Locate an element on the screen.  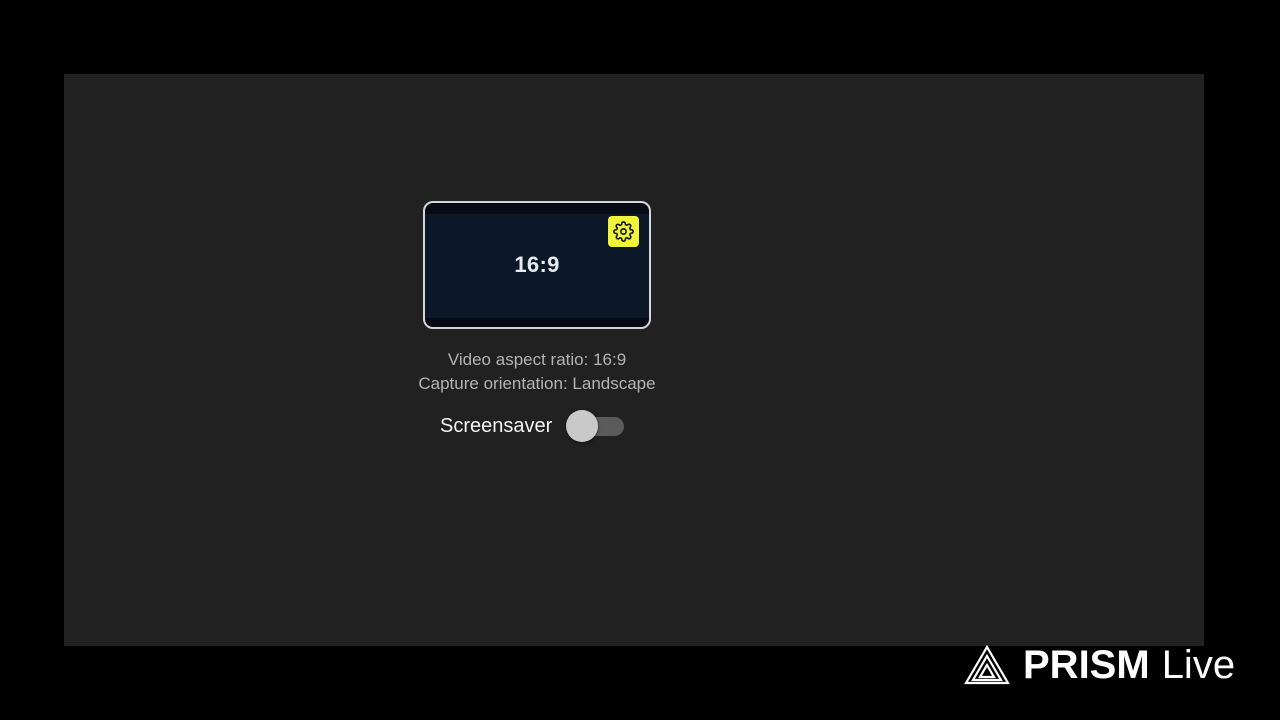
preview-ratio-label: 16:9 is located at coordinates (537, 264).